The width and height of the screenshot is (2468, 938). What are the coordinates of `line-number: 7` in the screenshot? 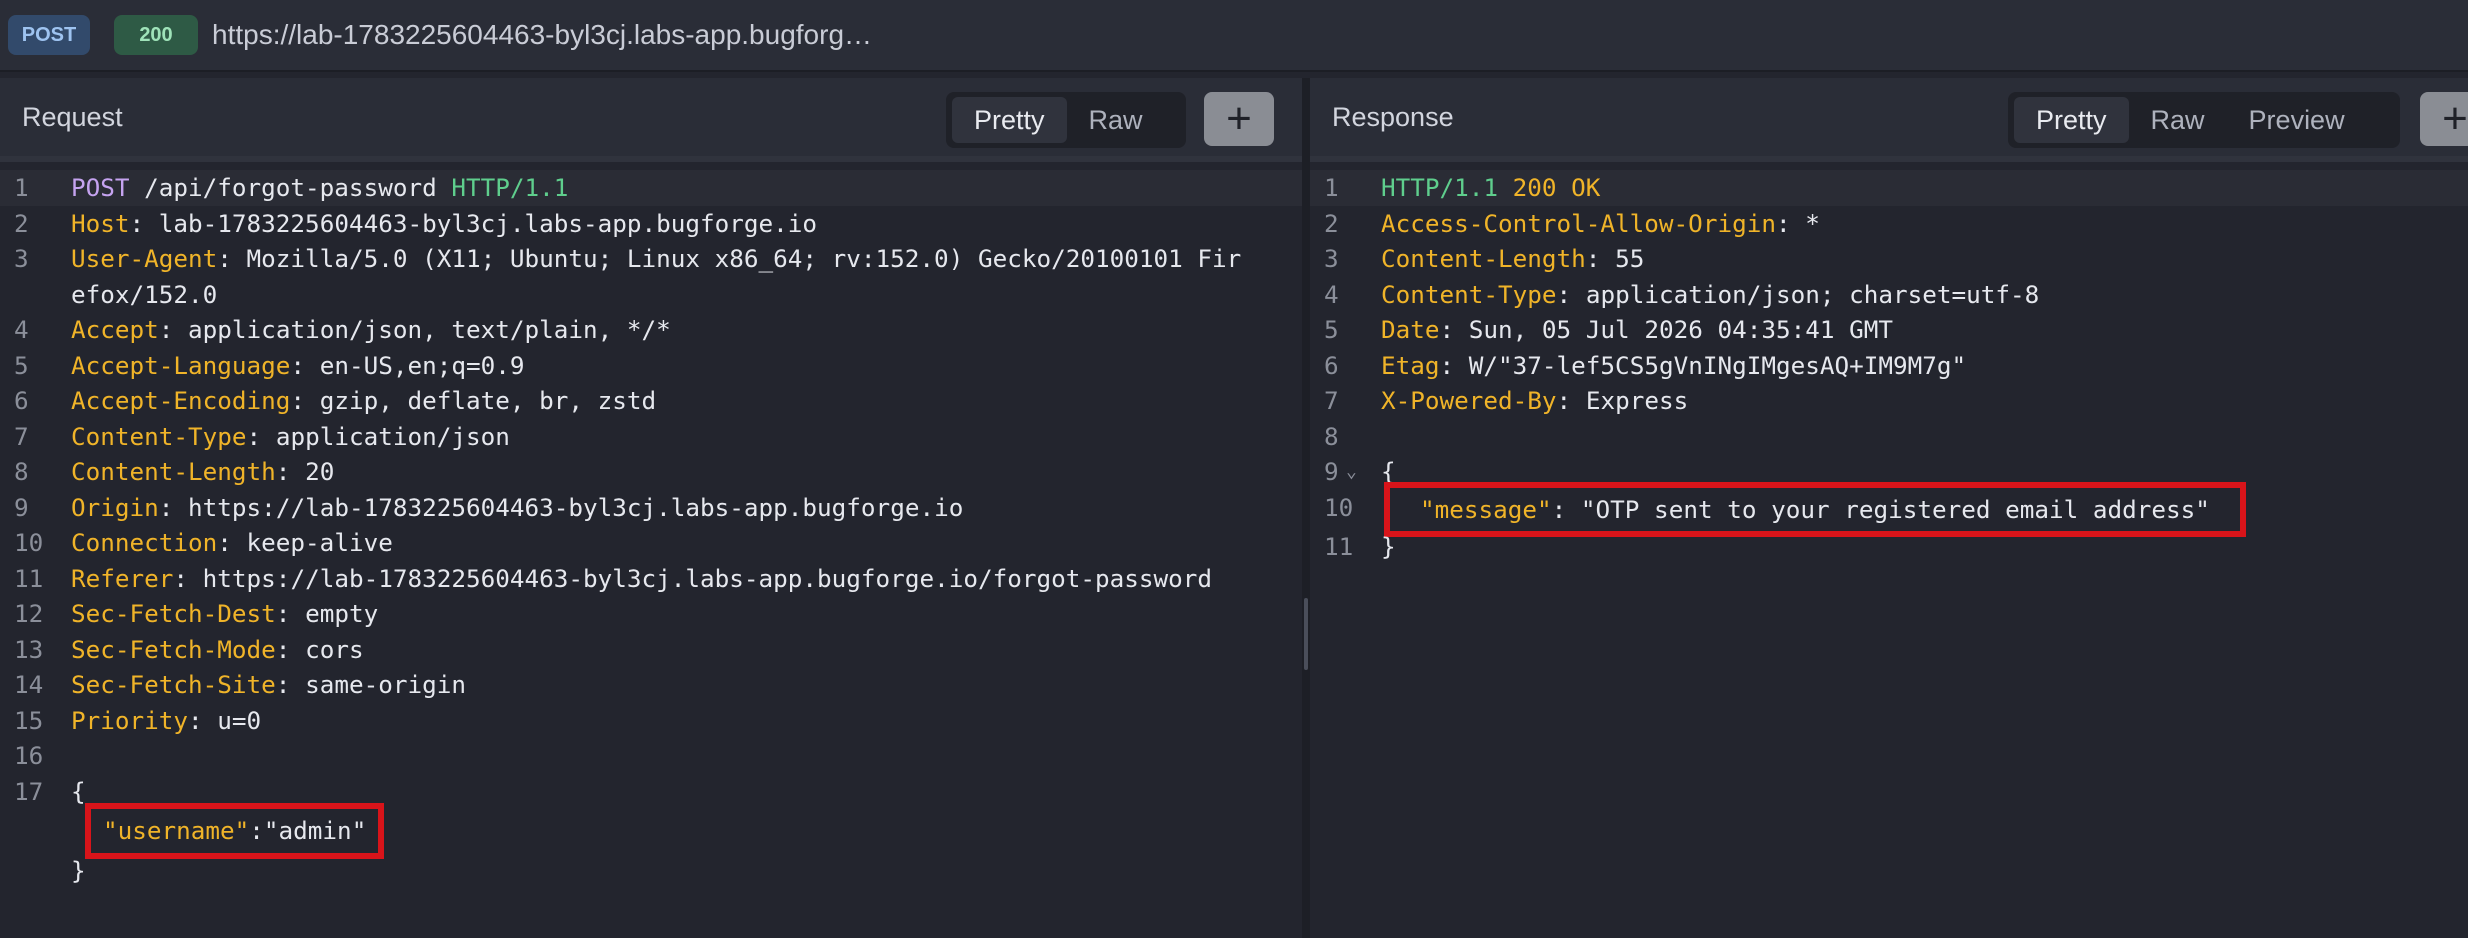 It's located at (21, 436).